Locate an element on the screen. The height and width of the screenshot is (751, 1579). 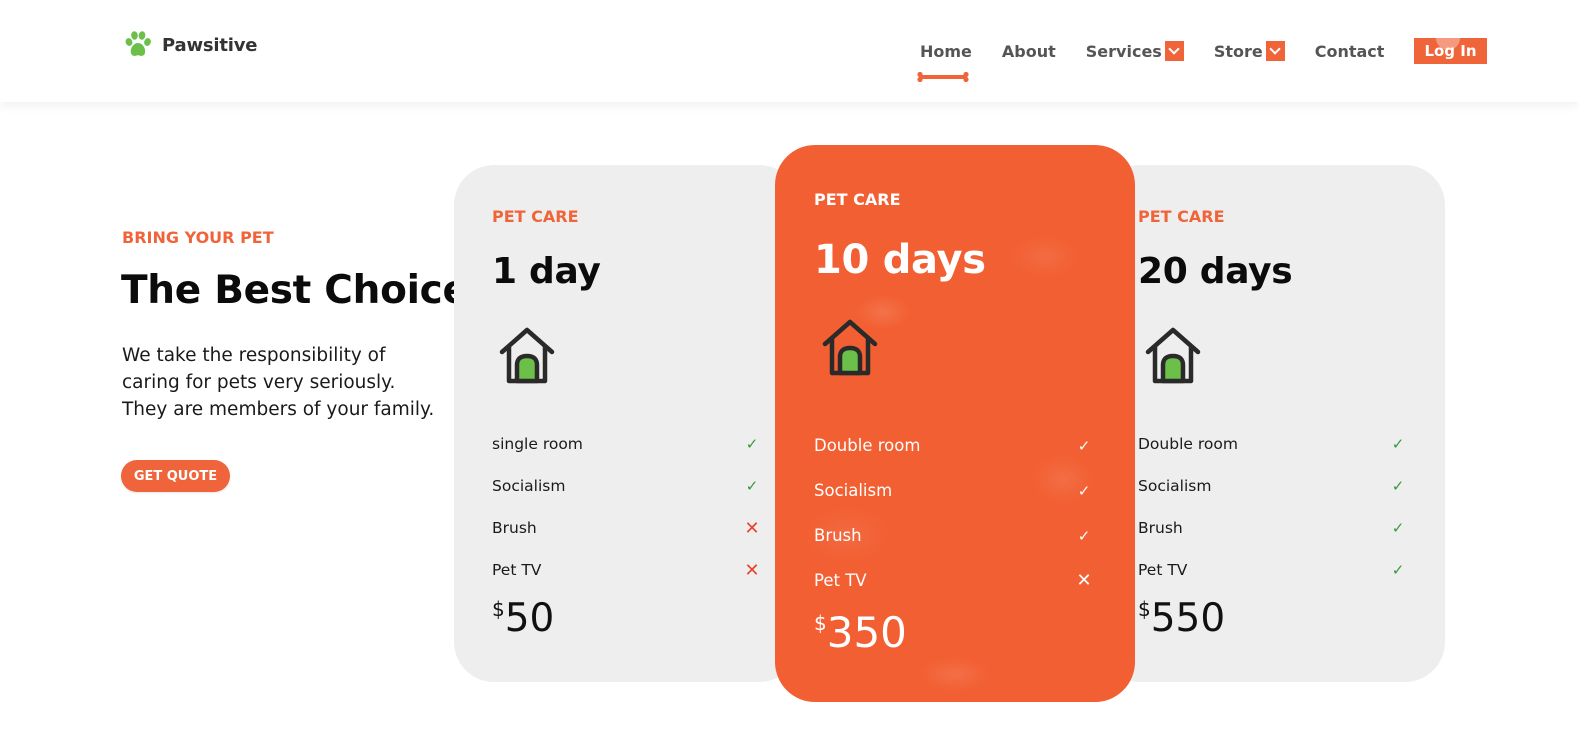
hero-title: The Best Choice is located at coordinates (295, 290).